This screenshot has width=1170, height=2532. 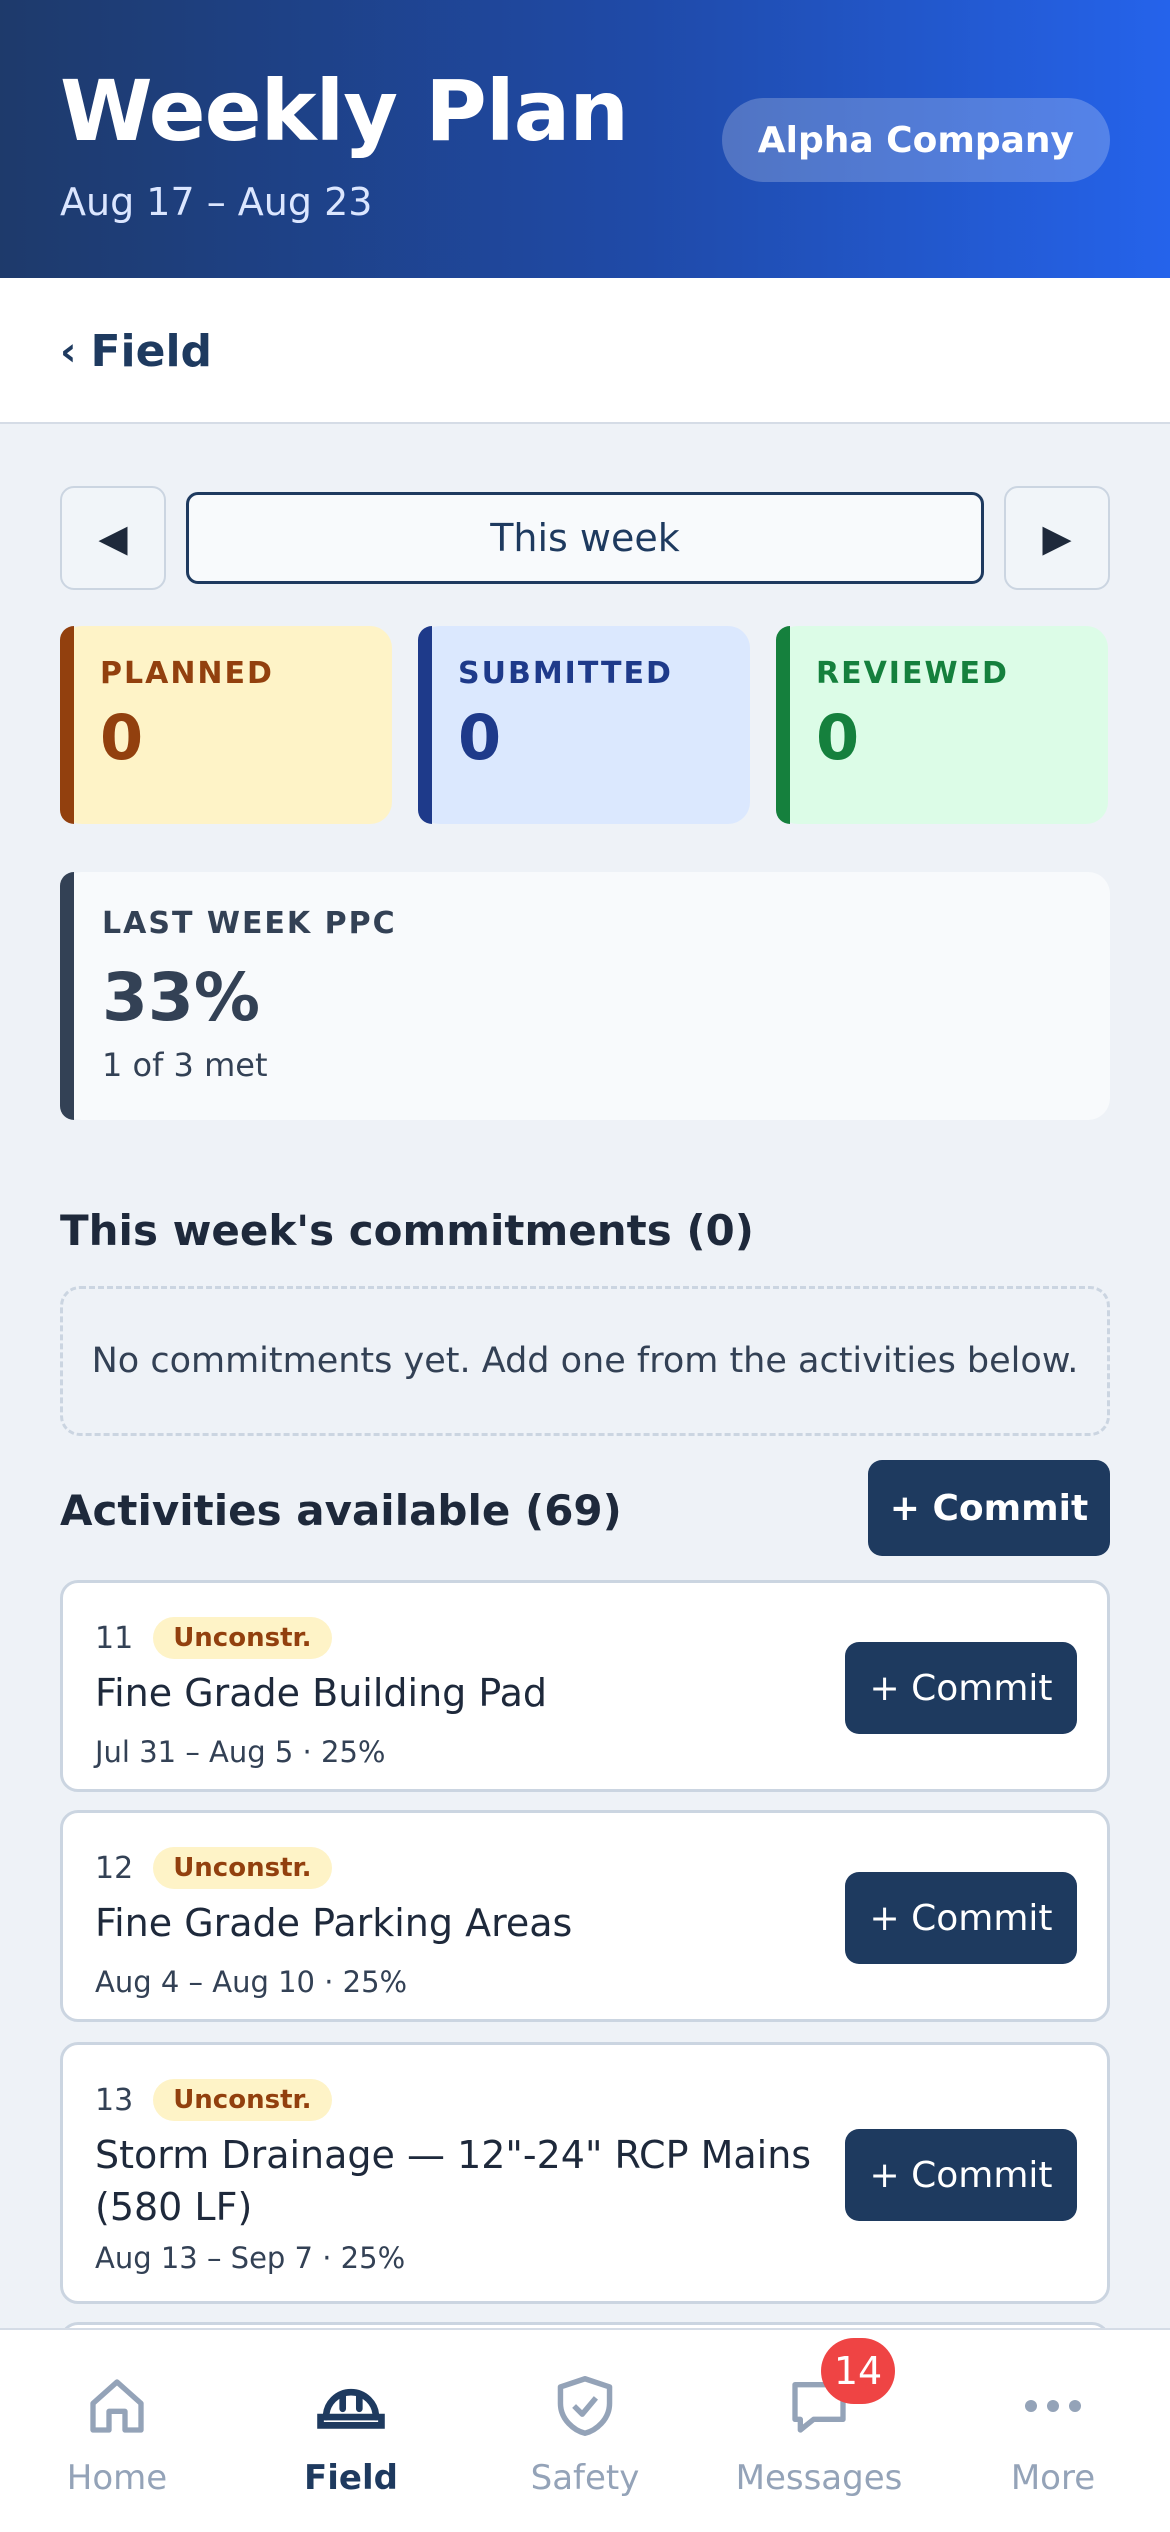 What do you see at coordinates (585, 996) in the screenshot?
I see `ppc-card: LAST WEEK PPC 33% 1 of 3 met` at bounding box center [585, 996].